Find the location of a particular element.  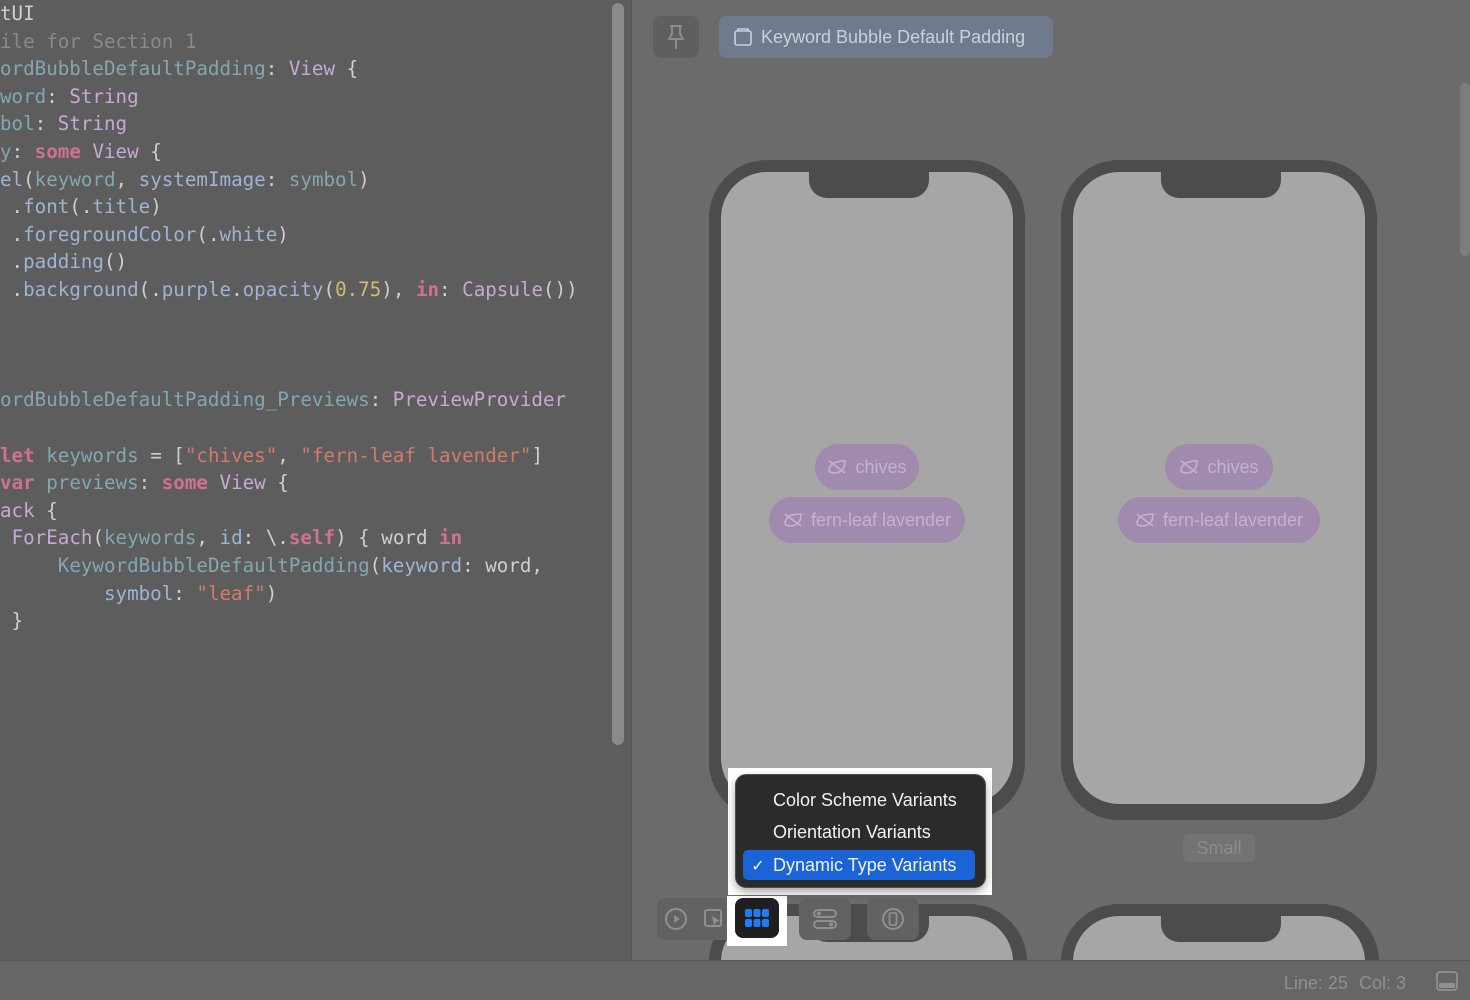

preview-tab-label: Keyword Bubble Default Padding is located at coordinates (893, 36).